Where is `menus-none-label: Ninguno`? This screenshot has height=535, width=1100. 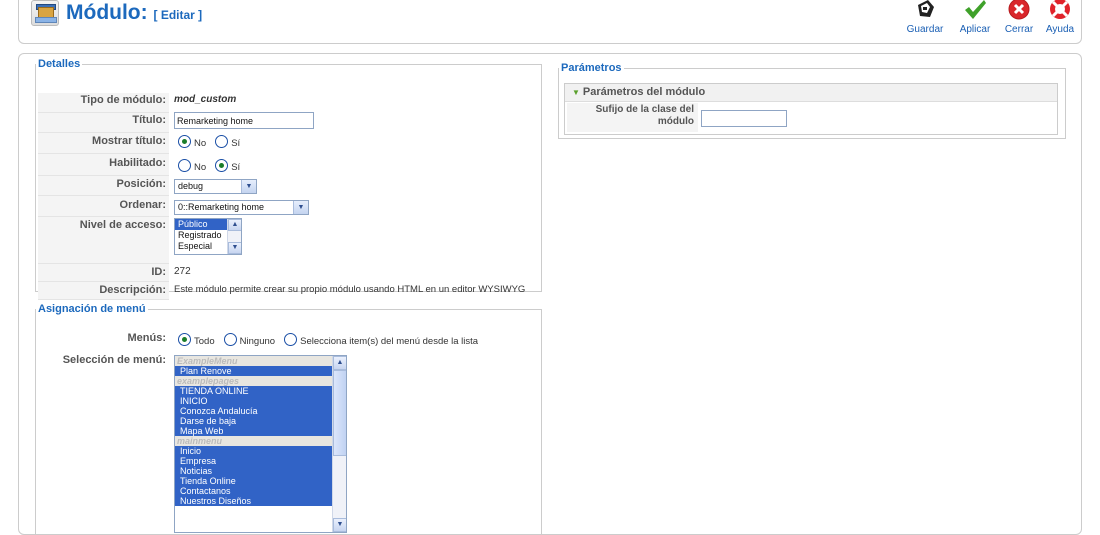
menus-none-label: Ninguno is located at coordinates (257, 341).